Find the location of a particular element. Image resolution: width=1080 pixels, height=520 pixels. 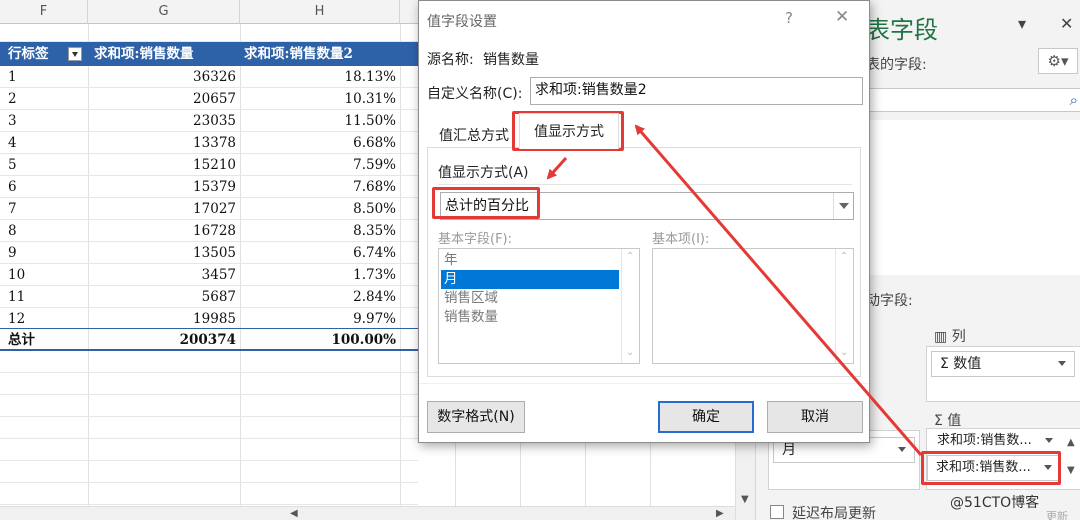

table-row: 11 5687 2.84% is located at coordinates (209, 297).